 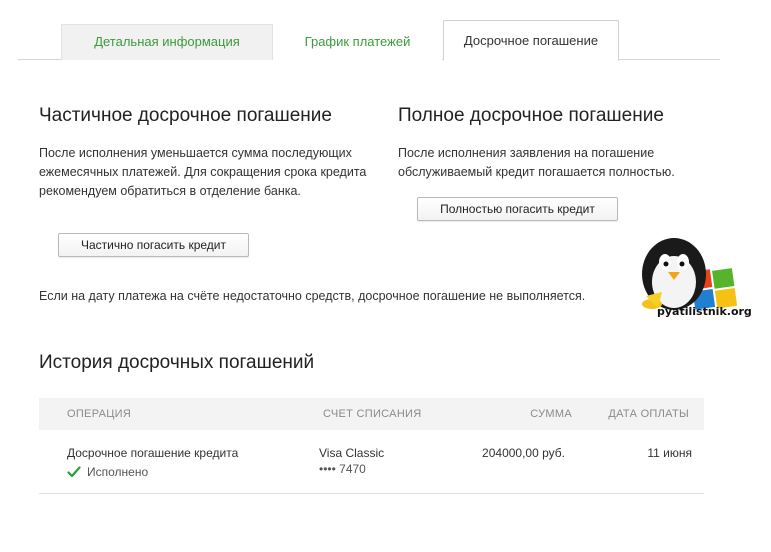 I want to click on status-label: Исполнено, so click(x=118, y=472).